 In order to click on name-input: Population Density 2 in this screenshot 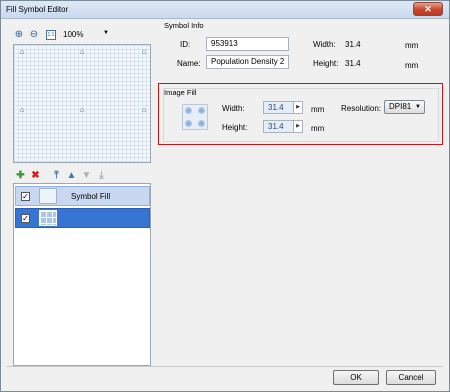, I will do `click(247, 62)`.